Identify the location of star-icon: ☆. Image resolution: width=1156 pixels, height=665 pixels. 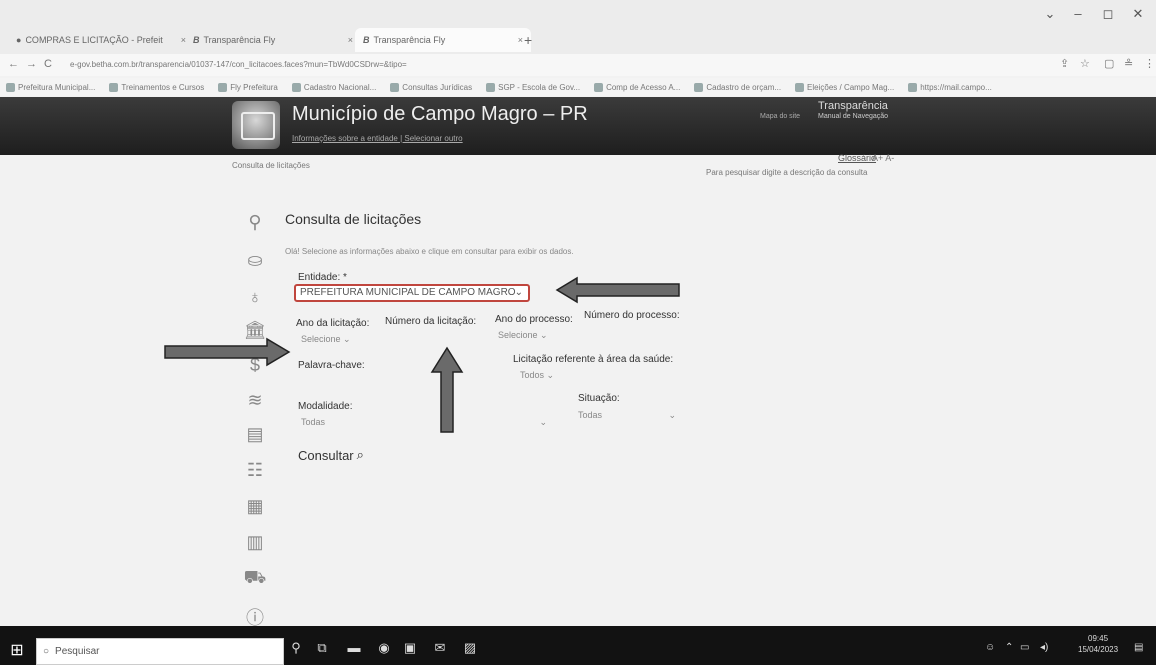
(1085, 63).